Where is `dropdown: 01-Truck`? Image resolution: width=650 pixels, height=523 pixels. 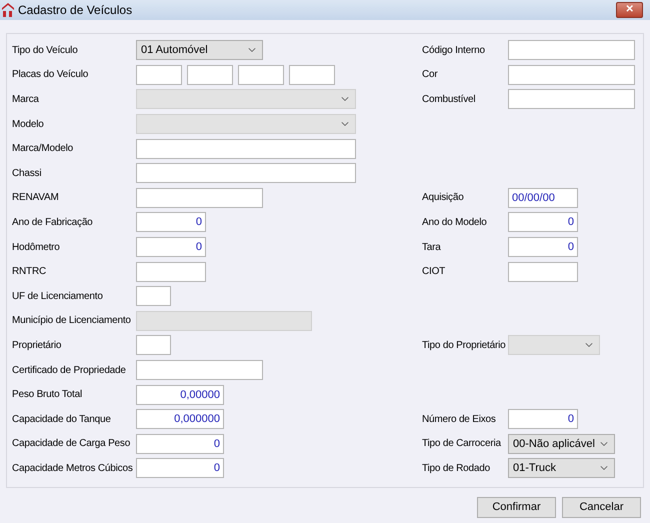
dropdown: 01-Truck is located at coordinates (561, 468).